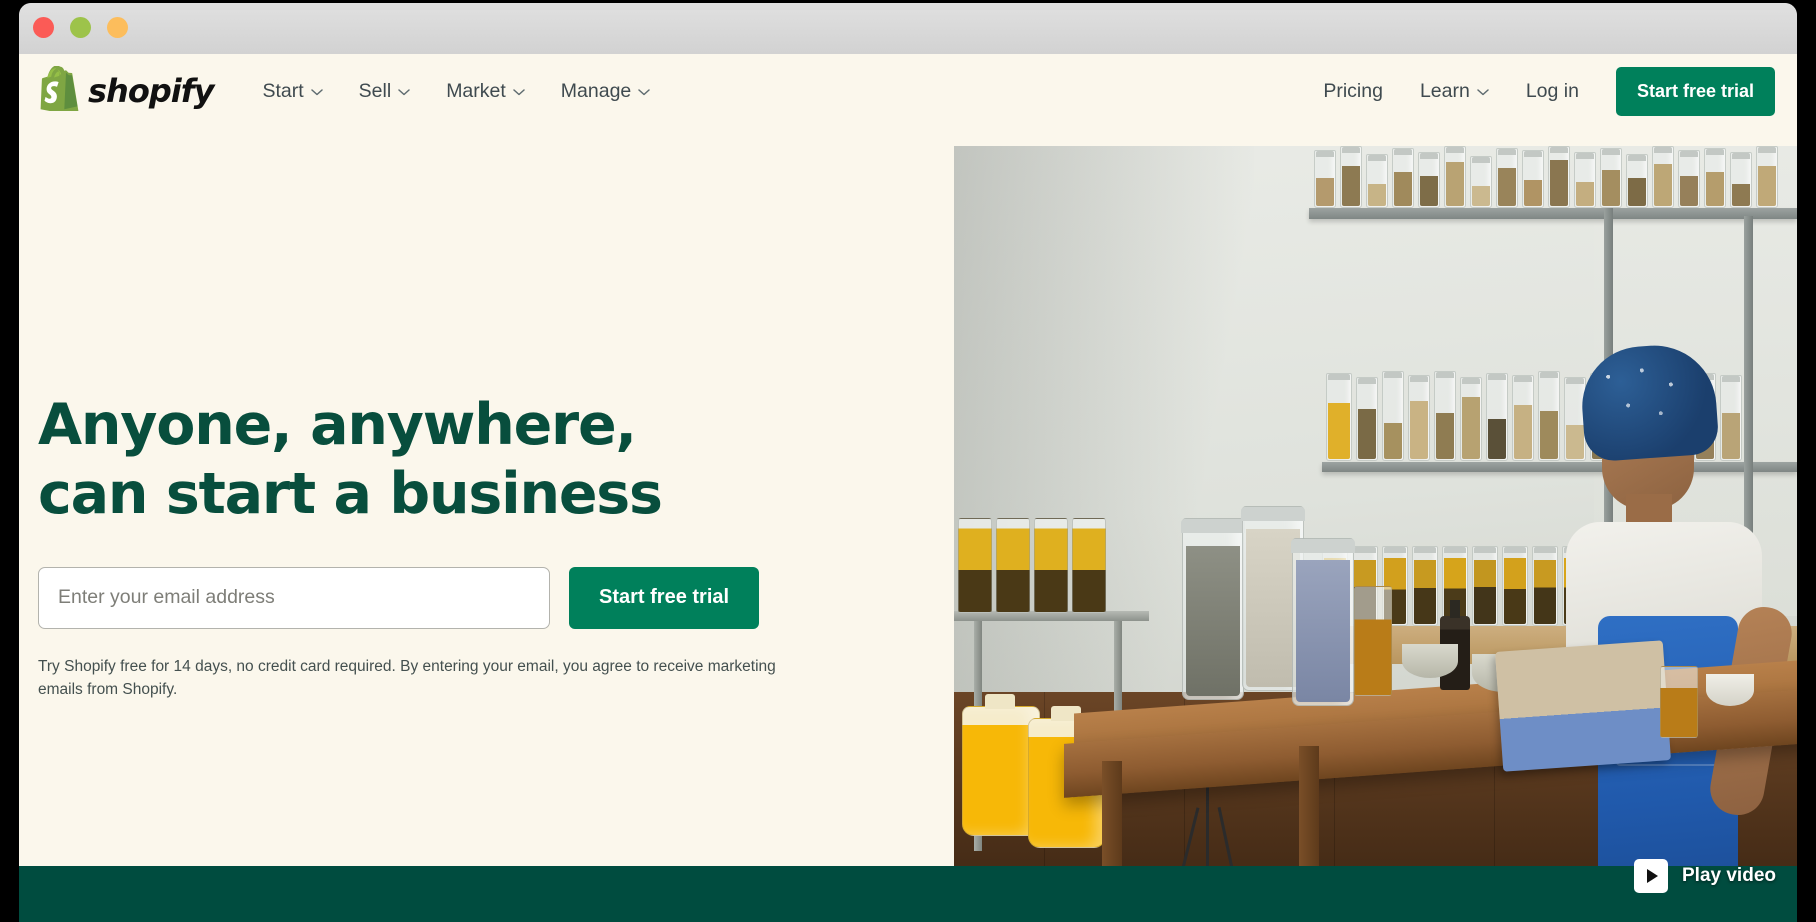 The height and width of the screenshot is (922, 1816). I want to click on traffic-lights, so click(80, 27).